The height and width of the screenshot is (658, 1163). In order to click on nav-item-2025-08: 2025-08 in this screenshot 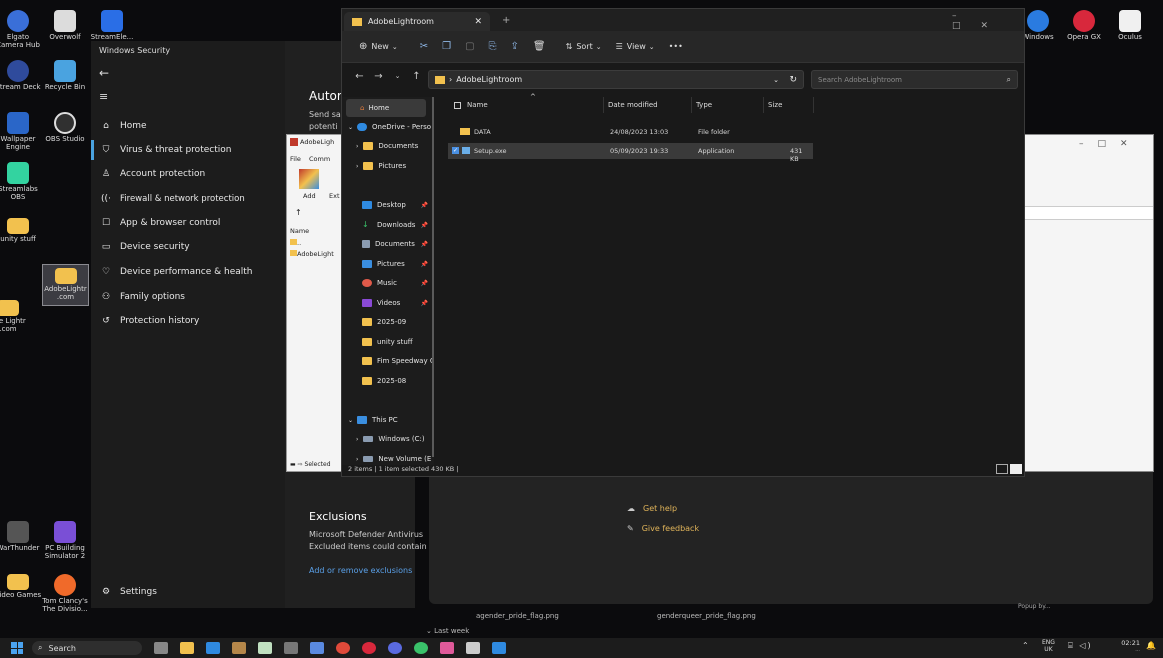, I will do `click(387, 381)`.